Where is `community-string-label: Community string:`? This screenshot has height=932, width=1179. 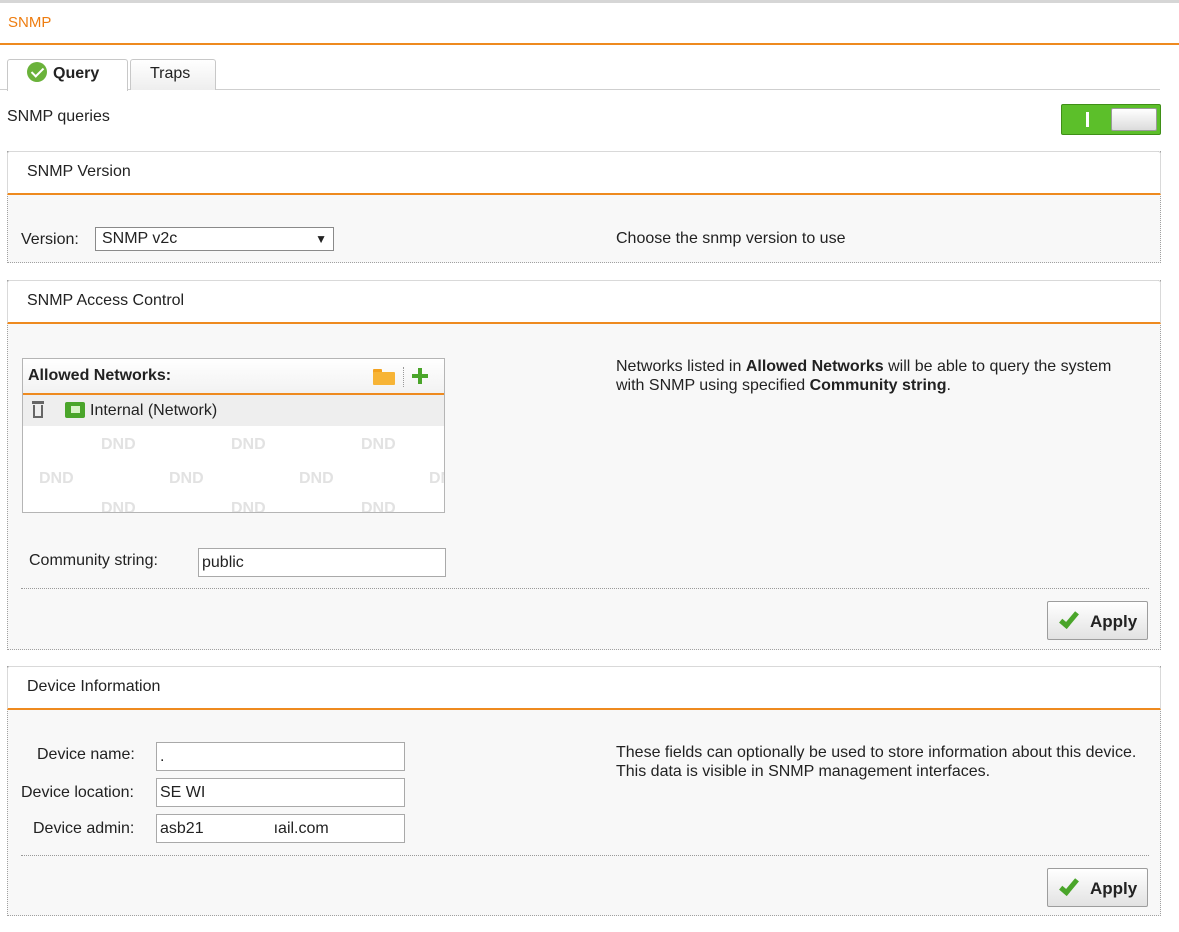 community-string-label: Community string: is located at coordinates (93, 560).